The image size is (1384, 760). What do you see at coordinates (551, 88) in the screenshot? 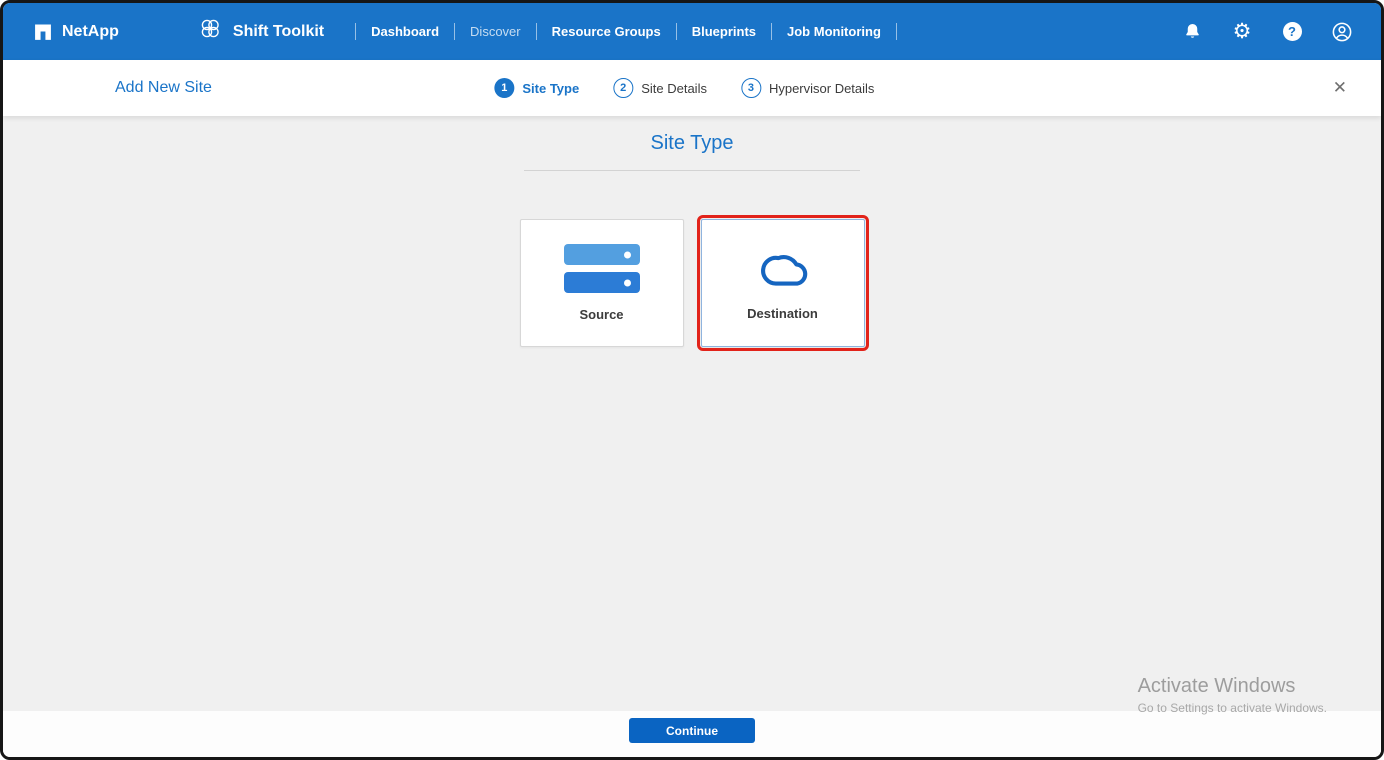
I see `step-1-label: Site Type` at bounding box center [551, 88].